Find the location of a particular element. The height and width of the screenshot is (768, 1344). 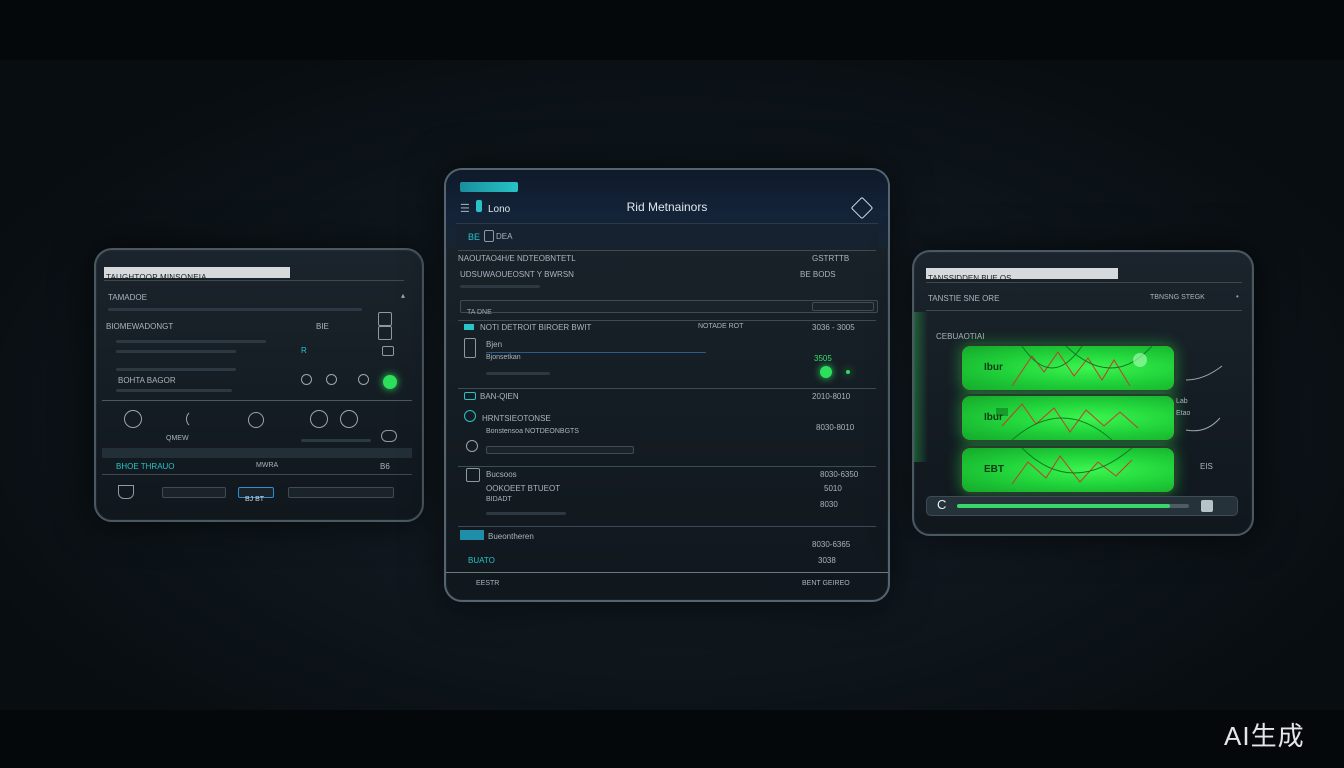

card-label: EBT is located at coordinates (994, 469).